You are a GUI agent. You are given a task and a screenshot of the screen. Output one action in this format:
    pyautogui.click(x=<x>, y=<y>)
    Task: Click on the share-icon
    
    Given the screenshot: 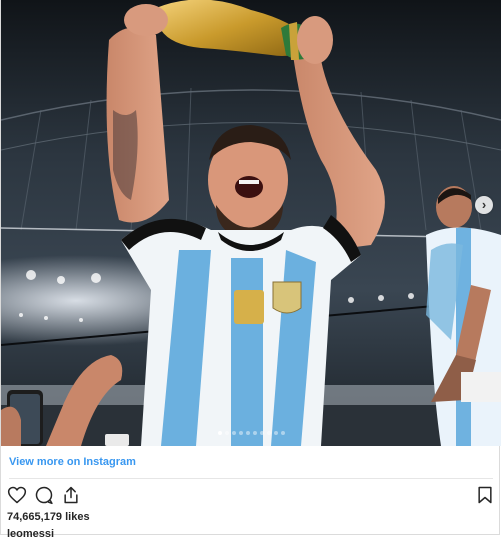 What is the action you would take?
    pyautogui.click(x=71, y=495)
    